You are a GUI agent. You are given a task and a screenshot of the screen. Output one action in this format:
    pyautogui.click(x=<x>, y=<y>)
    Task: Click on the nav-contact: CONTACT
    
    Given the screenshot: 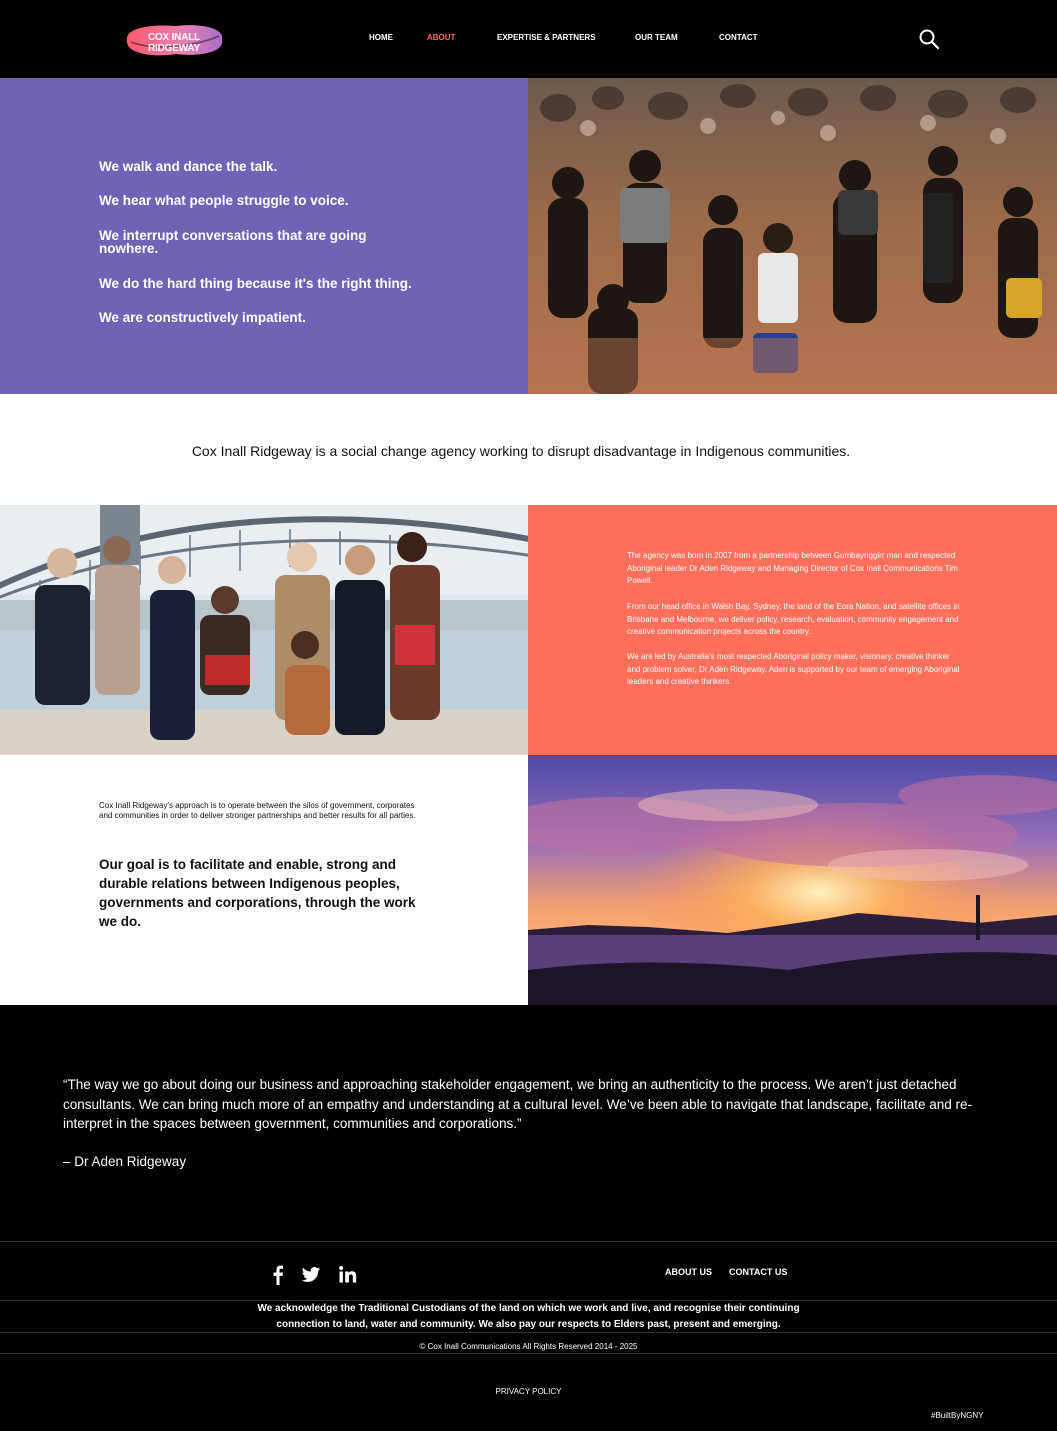 What is the action you would take?
    pyautogui.click(x=738, y=37)
    